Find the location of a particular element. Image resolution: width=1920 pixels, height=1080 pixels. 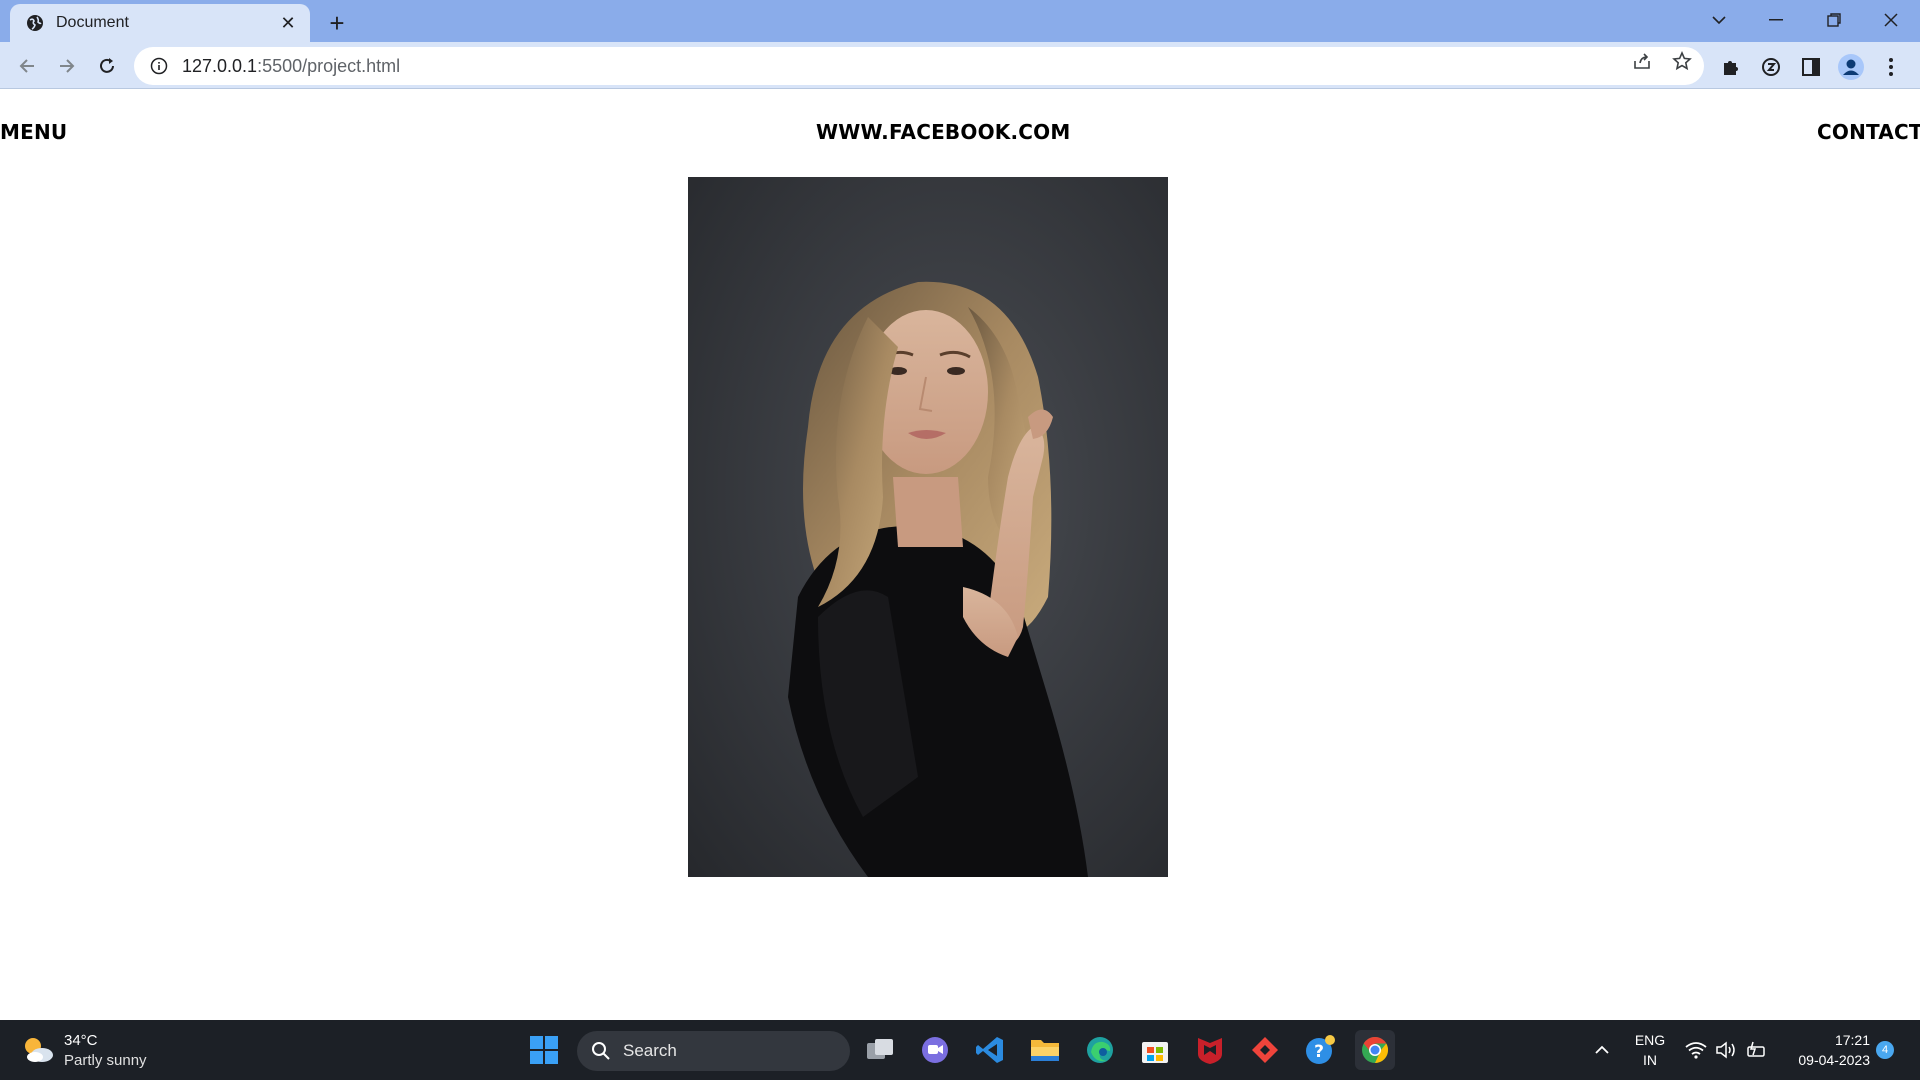

start-icon is located at coordinates (544, 1050).